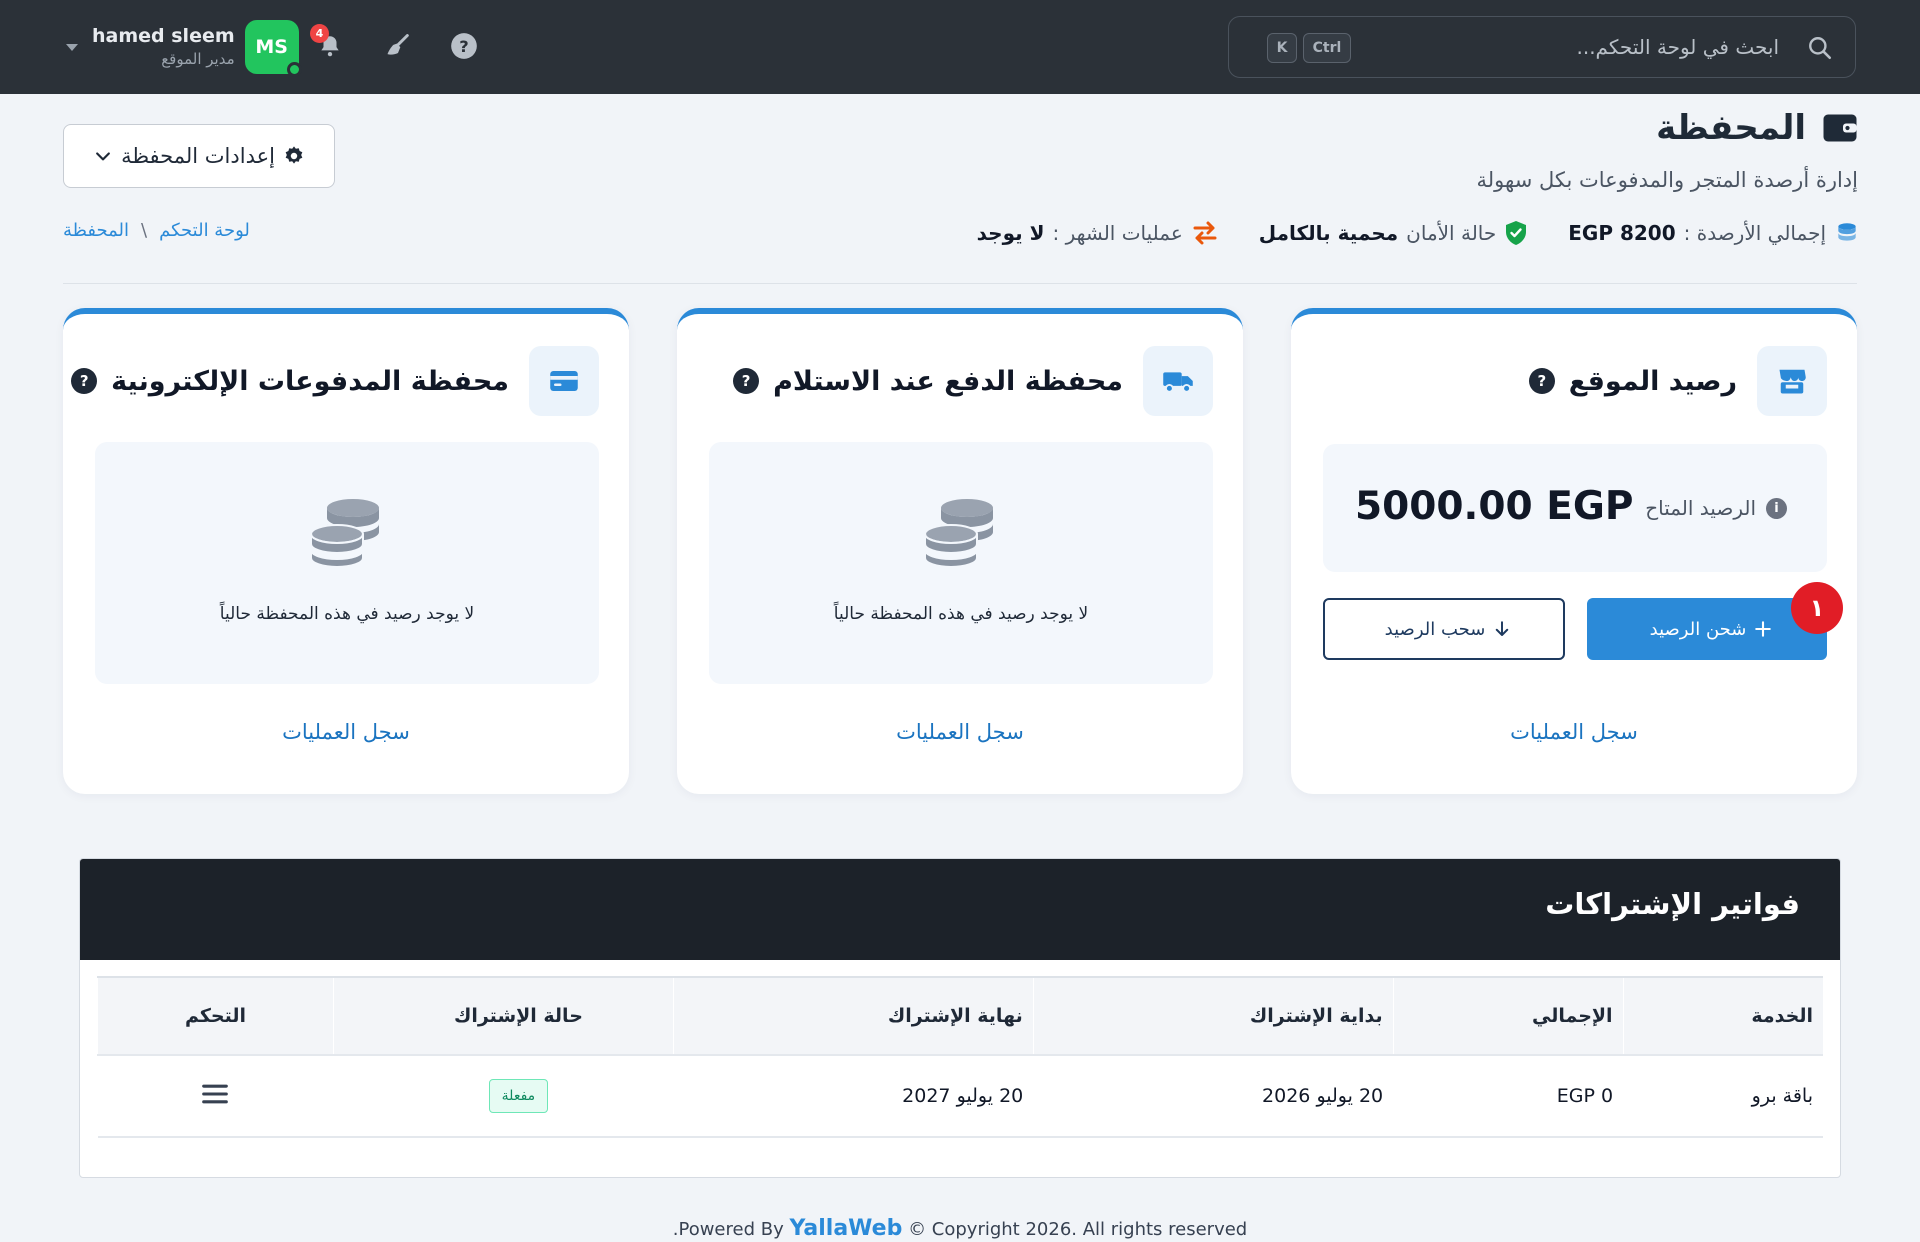 Image resolution: width=1920 pixels, height=1242 pixels. I want to click on user-menu: hamed sleem مدير الموقع MS, so click(184, 47).